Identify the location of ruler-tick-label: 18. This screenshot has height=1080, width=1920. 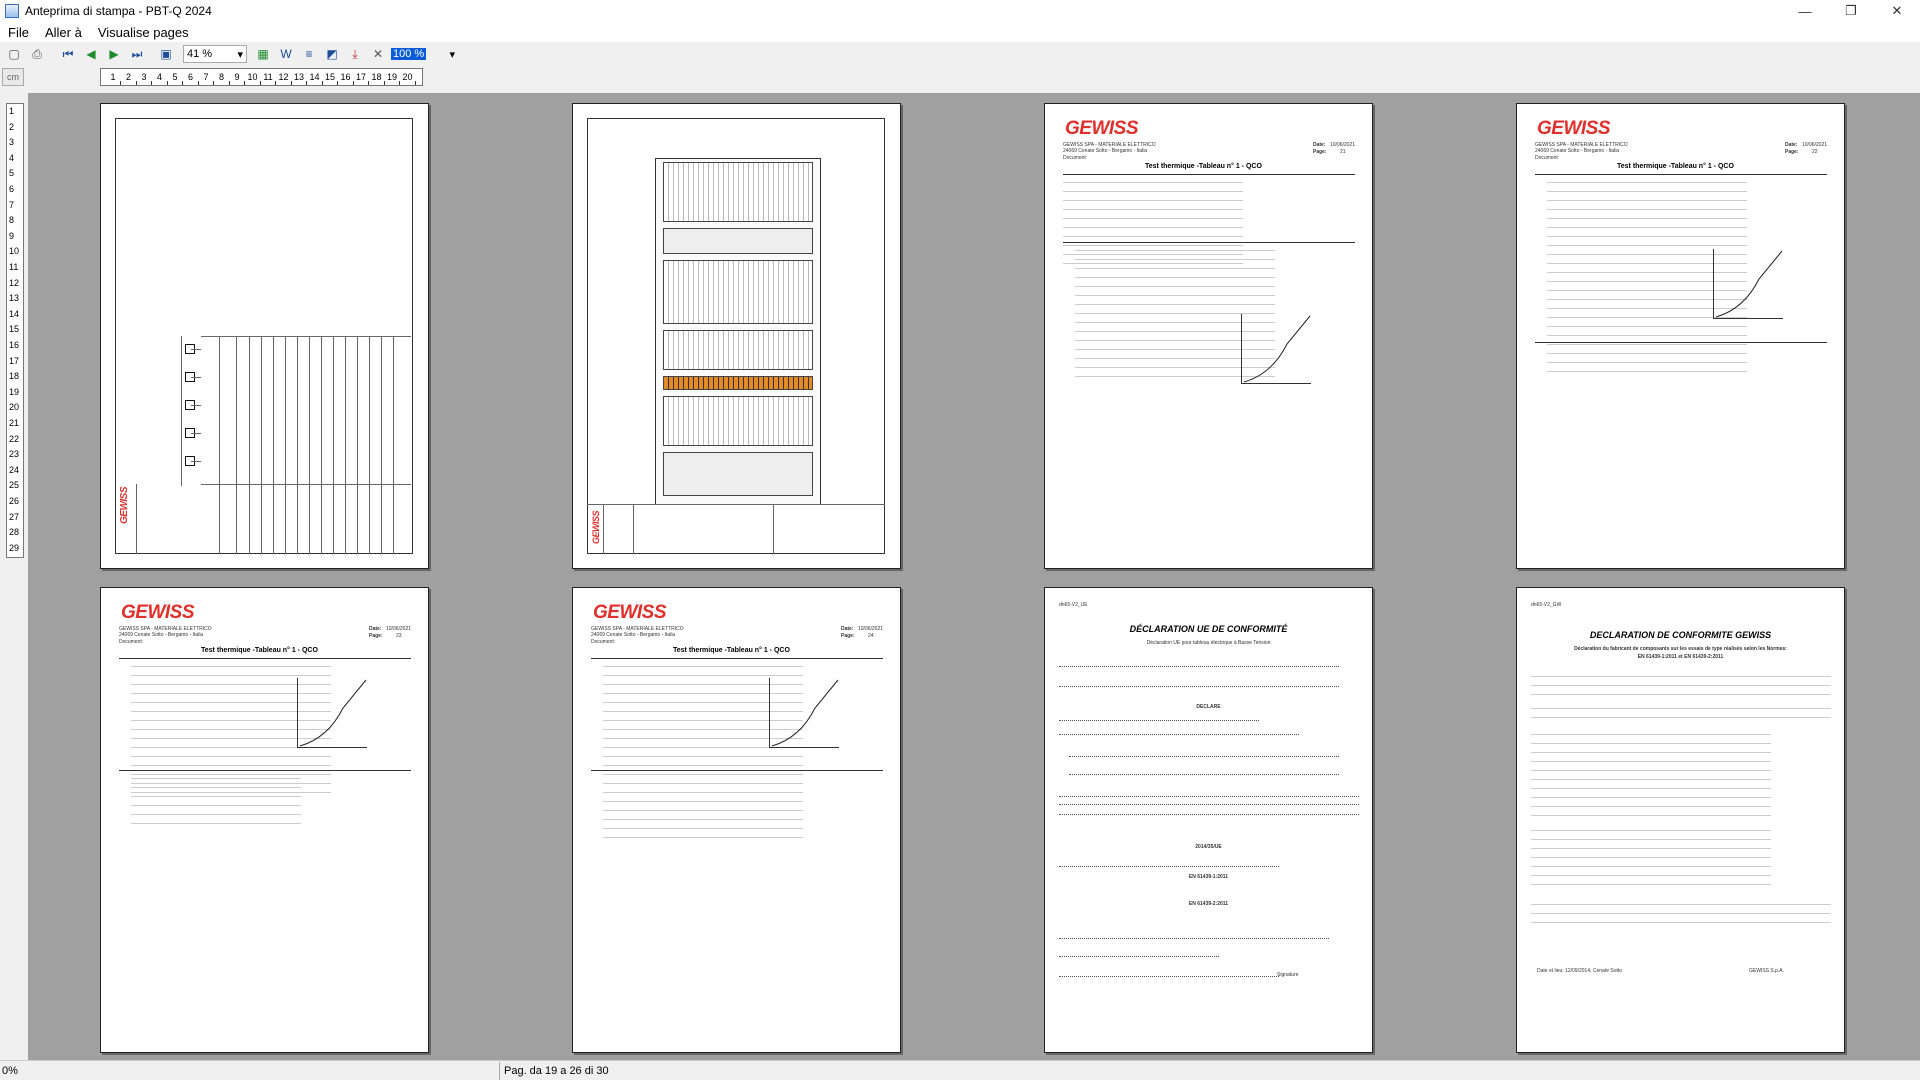
(14, 376).